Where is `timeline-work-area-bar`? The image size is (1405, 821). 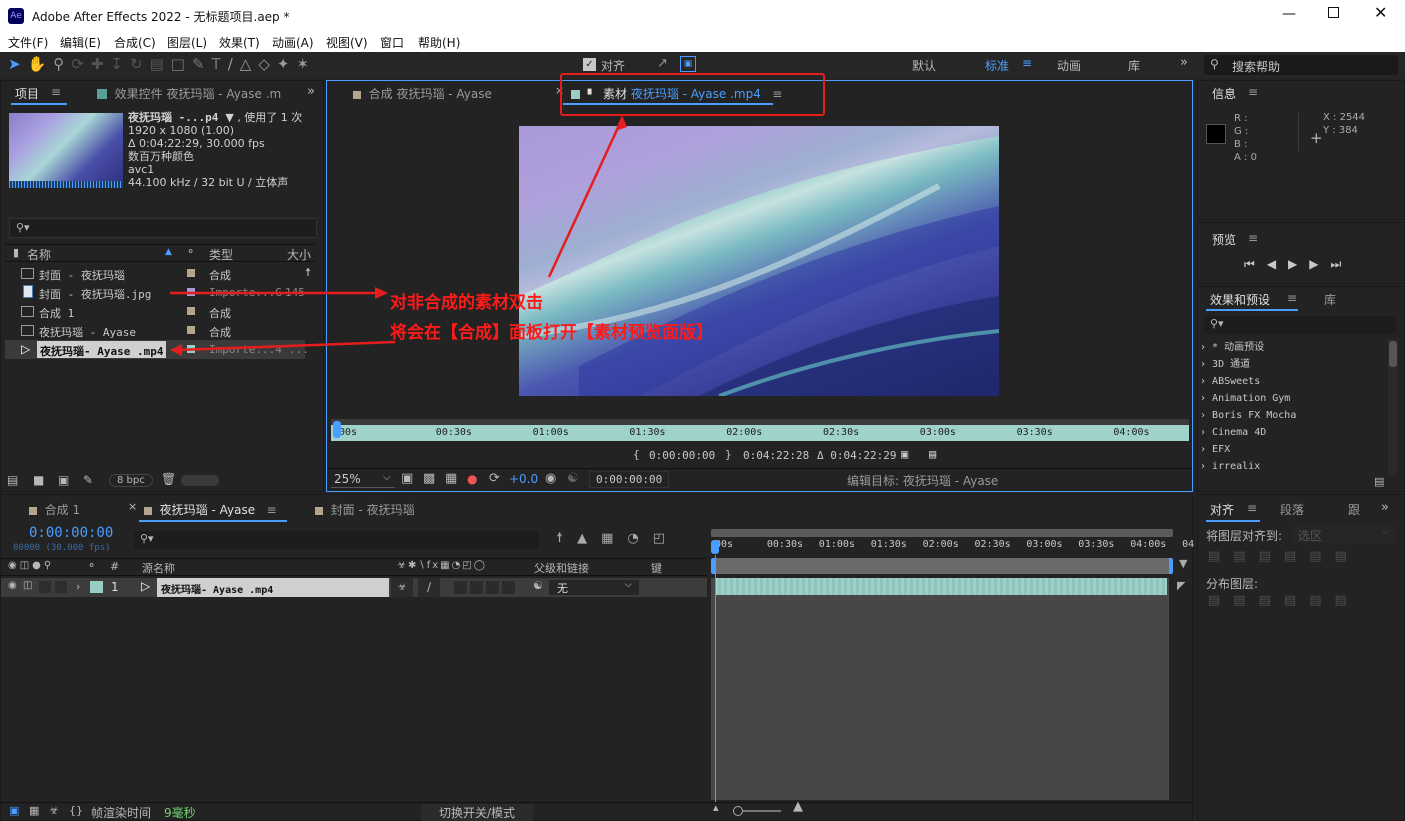 timeline-work-area-bar is located at coordinates (942, 533).